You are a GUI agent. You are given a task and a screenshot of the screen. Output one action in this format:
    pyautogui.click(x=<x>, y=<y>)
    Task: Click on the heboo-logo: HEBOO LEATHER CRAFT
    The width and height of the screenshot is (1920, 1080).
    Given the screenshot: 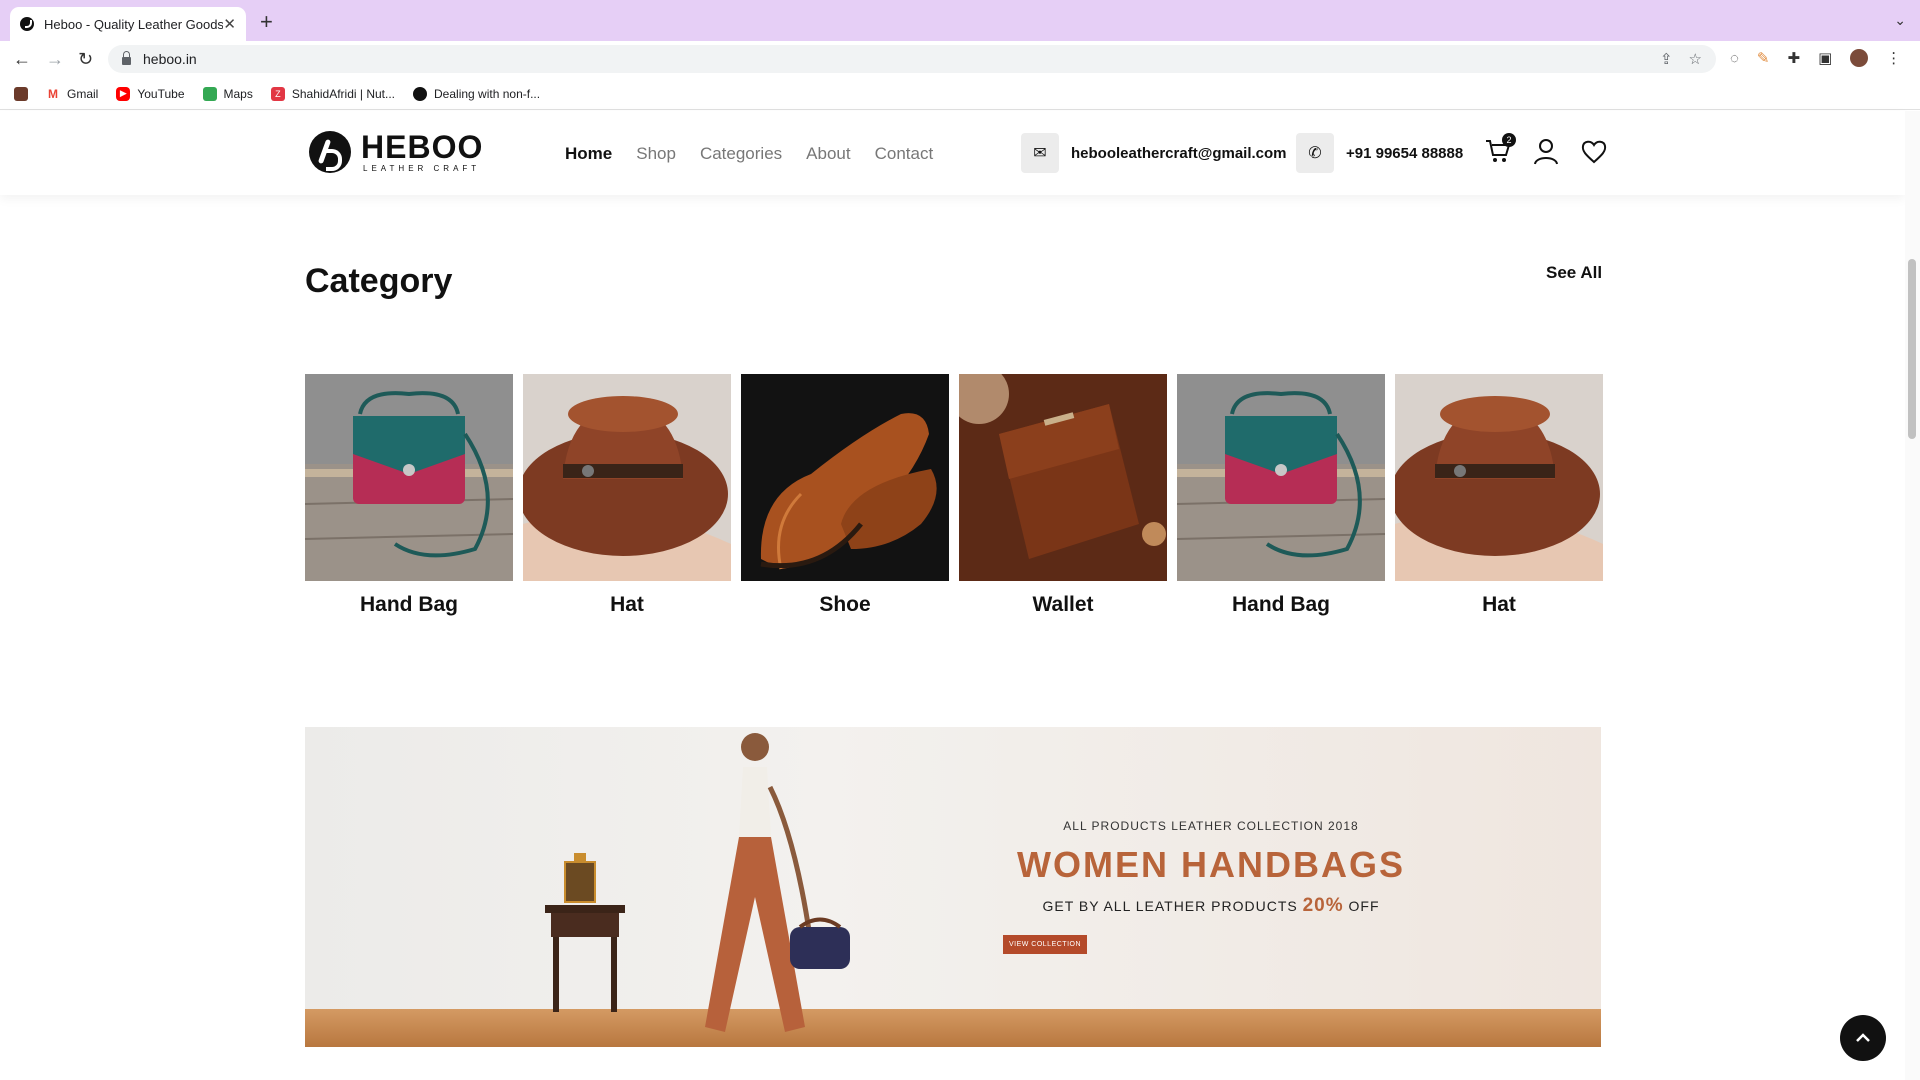 What is the action you would take?
    pyautogui.click(x=396, y=152)
    